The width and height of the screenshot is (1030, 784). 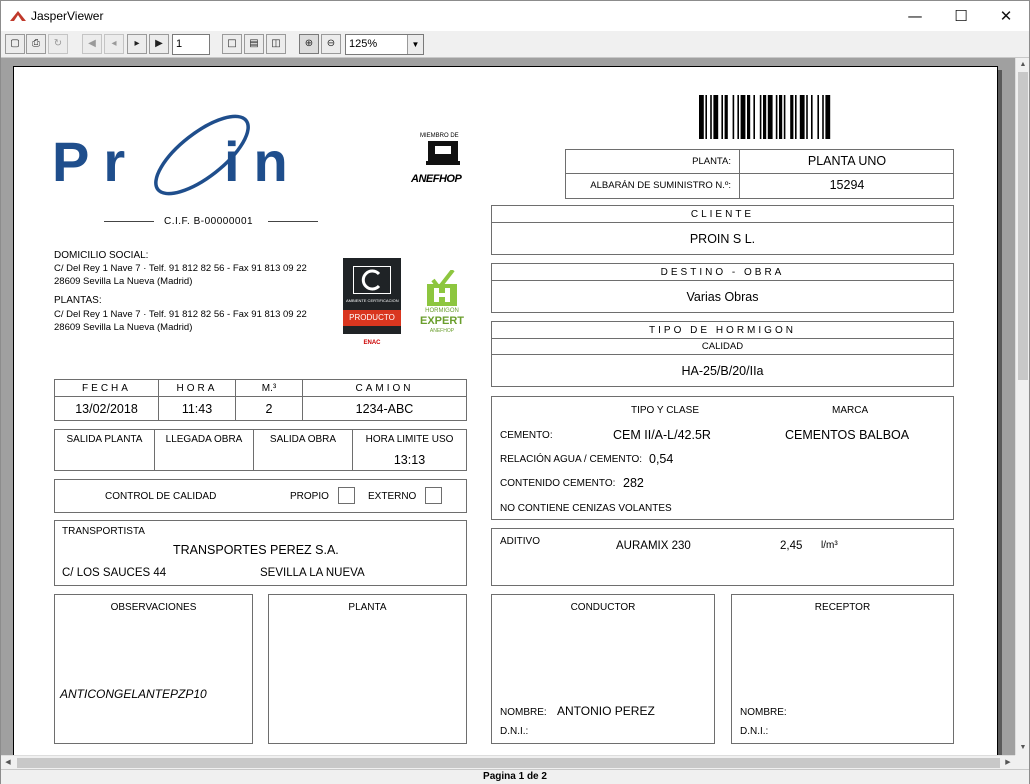 I want to click on control-calidad-box: CONTROL DE CALIDAD PROPIO EXTERNO, so click(x=260, y=496).